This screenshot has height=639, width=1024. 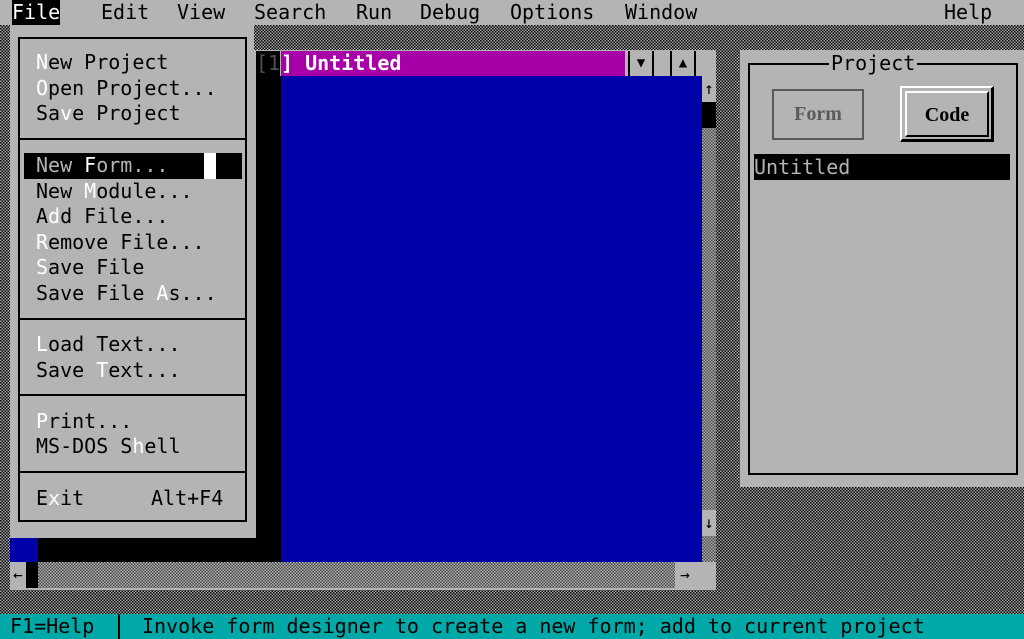 I want to click on scroll-right-button: →, so click(x=685, y=575).